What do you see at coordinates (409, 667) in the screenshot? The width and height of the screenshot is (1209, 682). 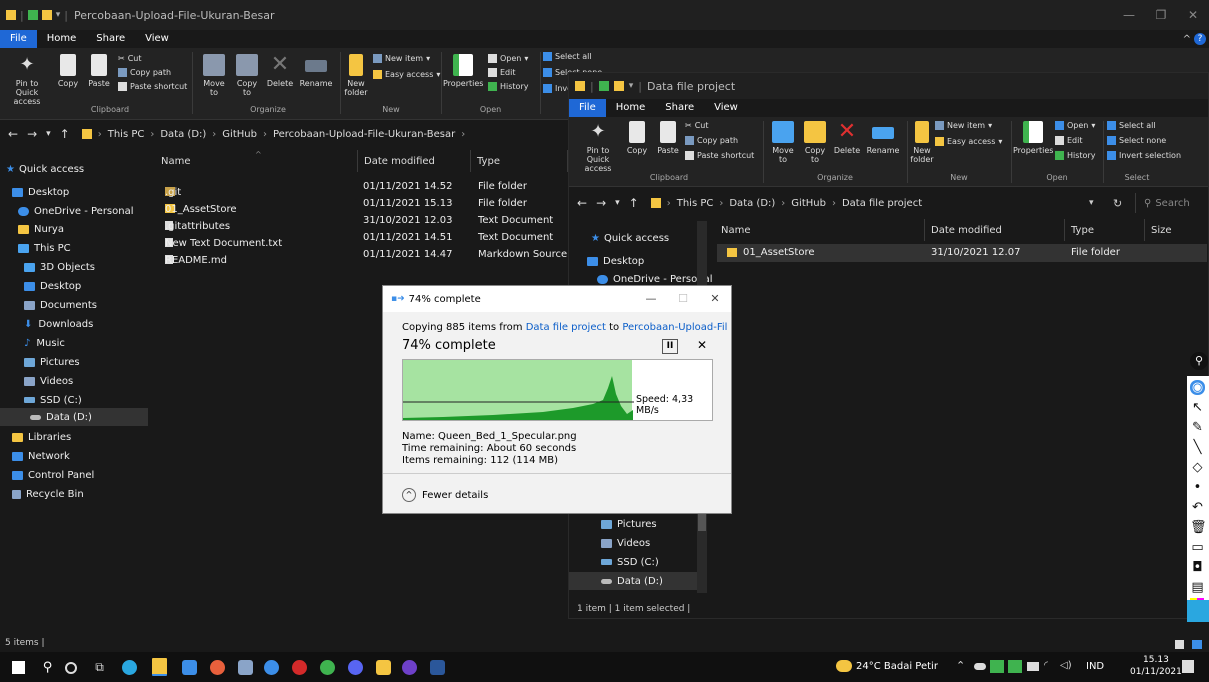 I see `github-desktop-icon` at bounding box center [409, 667].